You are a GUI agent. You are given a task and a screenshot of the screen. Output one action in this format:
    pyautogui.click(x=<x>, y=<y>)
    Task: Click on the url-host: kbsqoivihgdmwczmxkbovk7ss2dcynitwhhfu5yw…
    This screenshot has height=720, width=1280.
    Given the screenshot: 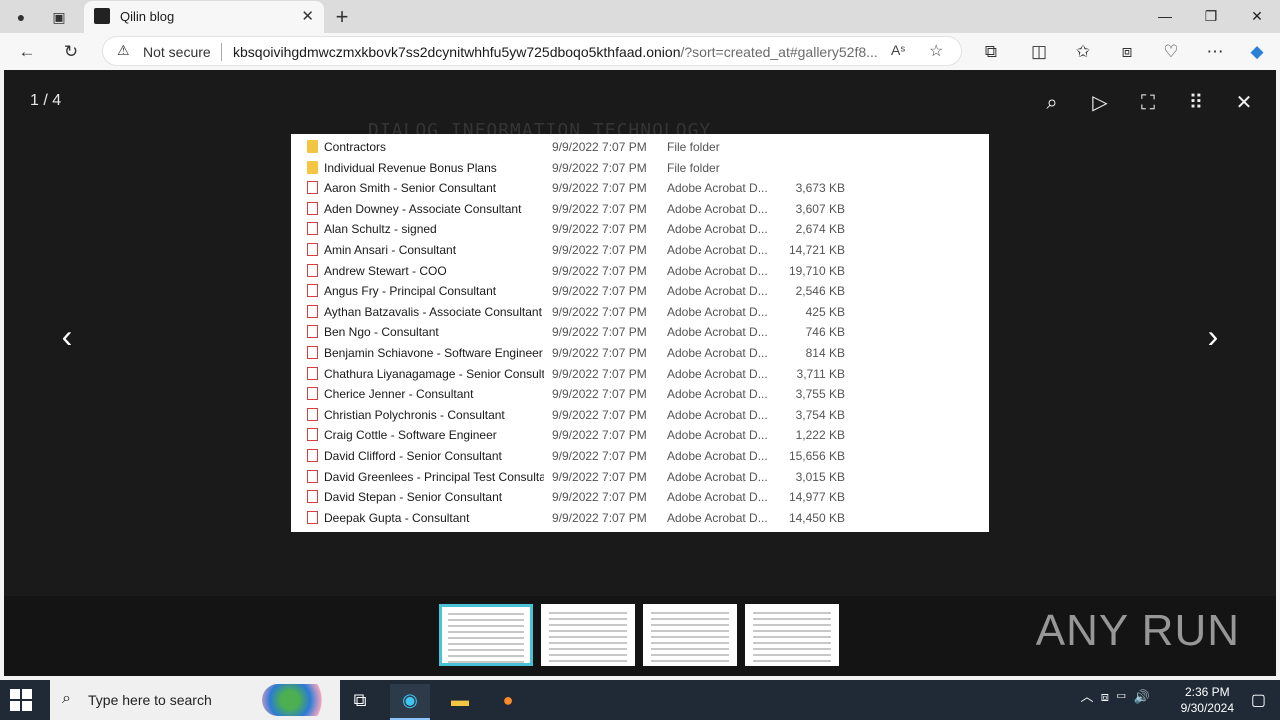 What is the action you would take?
    pyautogui.click(x=457, y=52)
    